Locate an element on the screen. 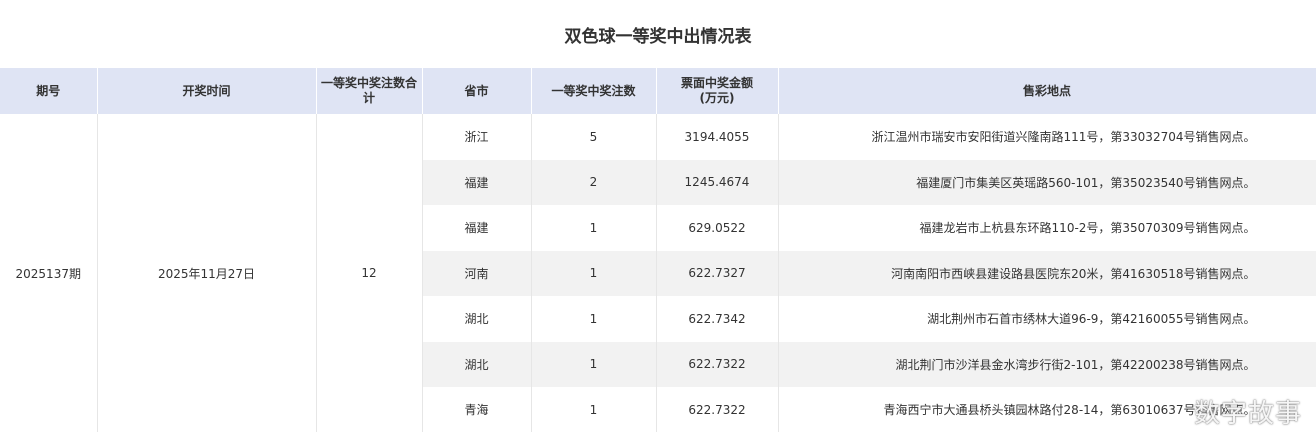 Image resolution: width=1316 pixels, height=432 pixels. province-cell: 浙江 is located at coordinates (477, 137).